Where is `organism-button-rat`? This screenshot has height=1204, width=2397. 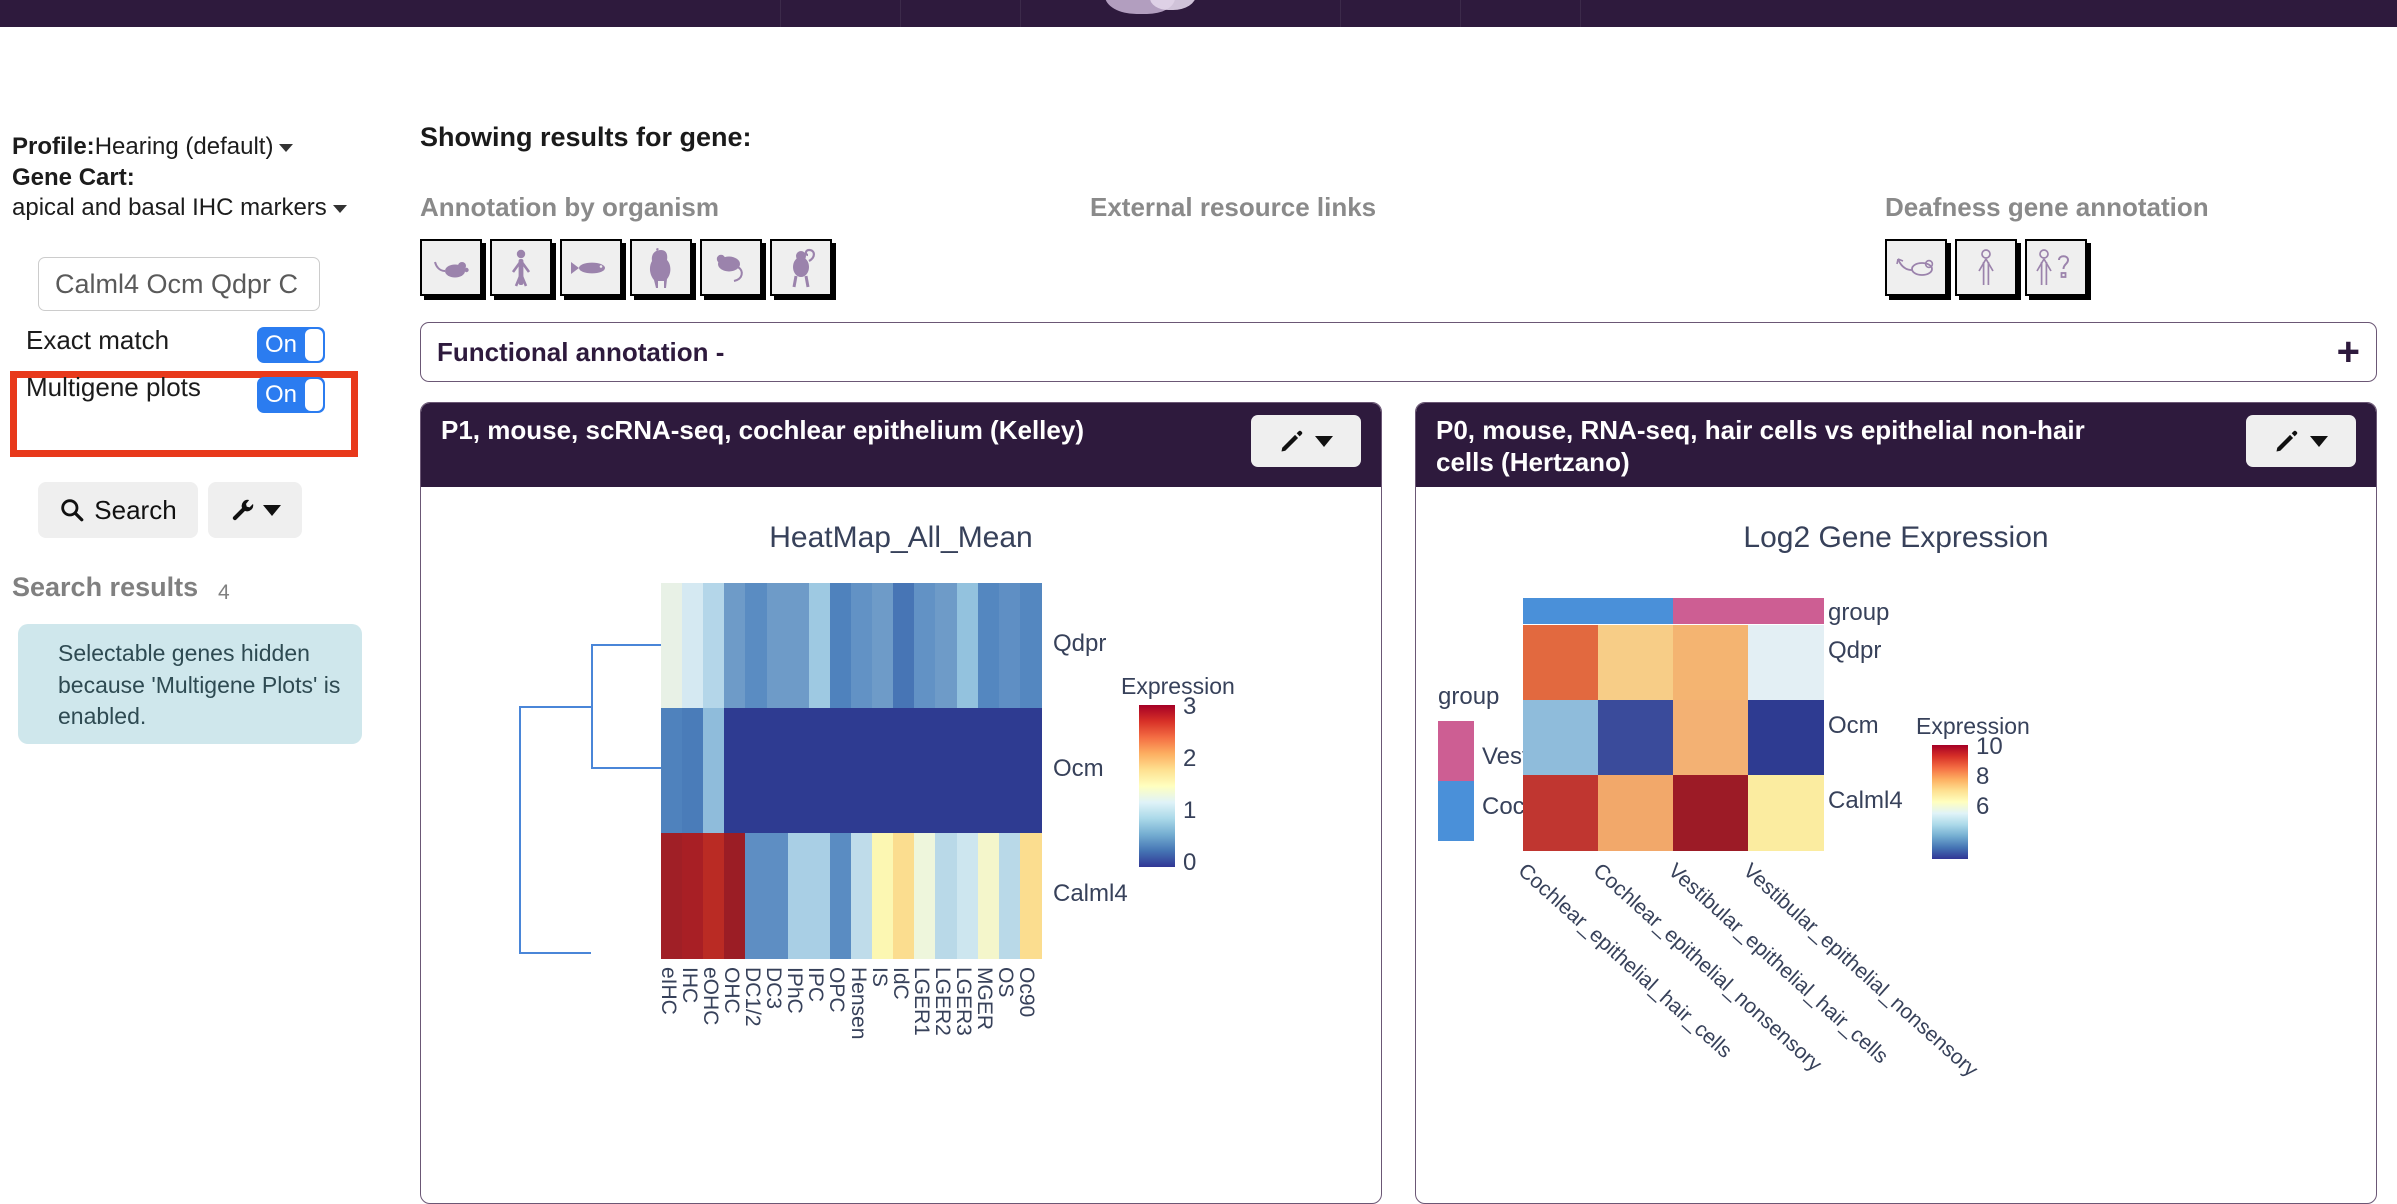 organism-button-rat is located at coordinates (731, 267).